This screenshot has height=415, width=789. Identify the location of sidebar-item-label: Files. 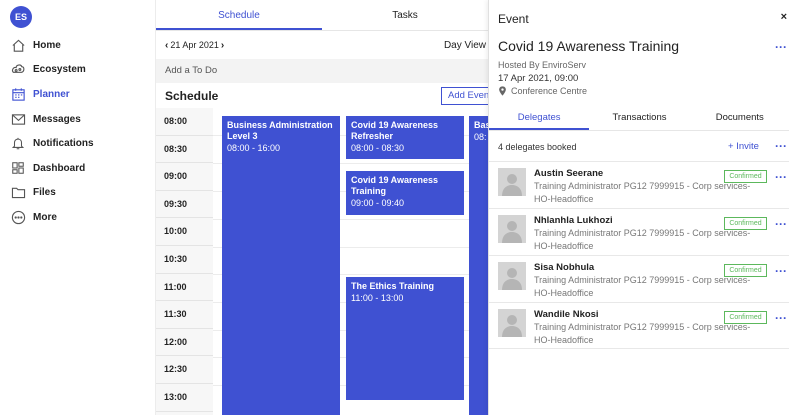
(44, 193).